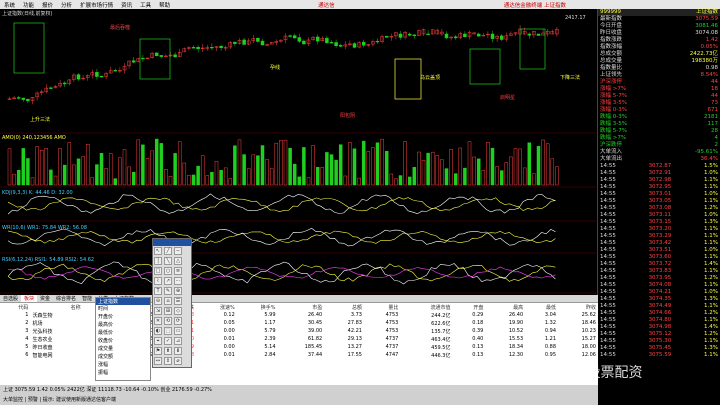  What do you see at coordinates (28, 5) in the screenshot?
I see `menu-function: 功能` at bounding box center [28, 5].